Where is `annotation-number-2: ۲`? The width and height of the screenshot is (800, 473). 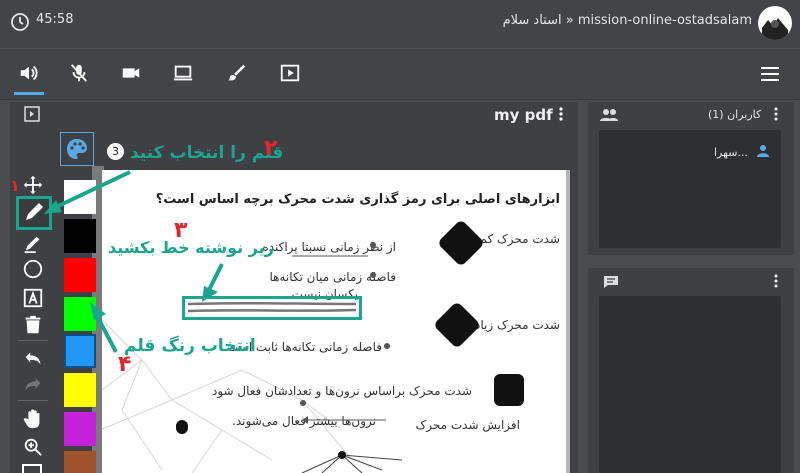 annotation-number-2: ۲ is located at coordinates (271, 148).